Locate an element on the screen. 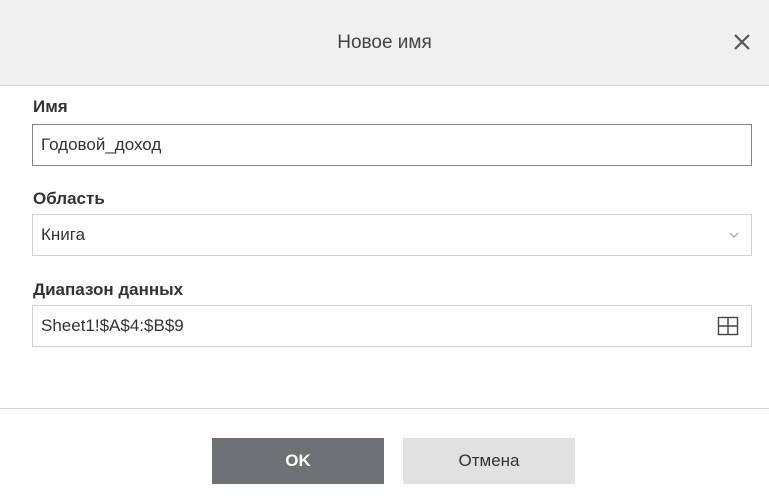 Image resolution: width=769 pixels, height=501 pixels. data-range-input: Sheet1!$A$4:$B$9 is located at coordinates (392, 326).